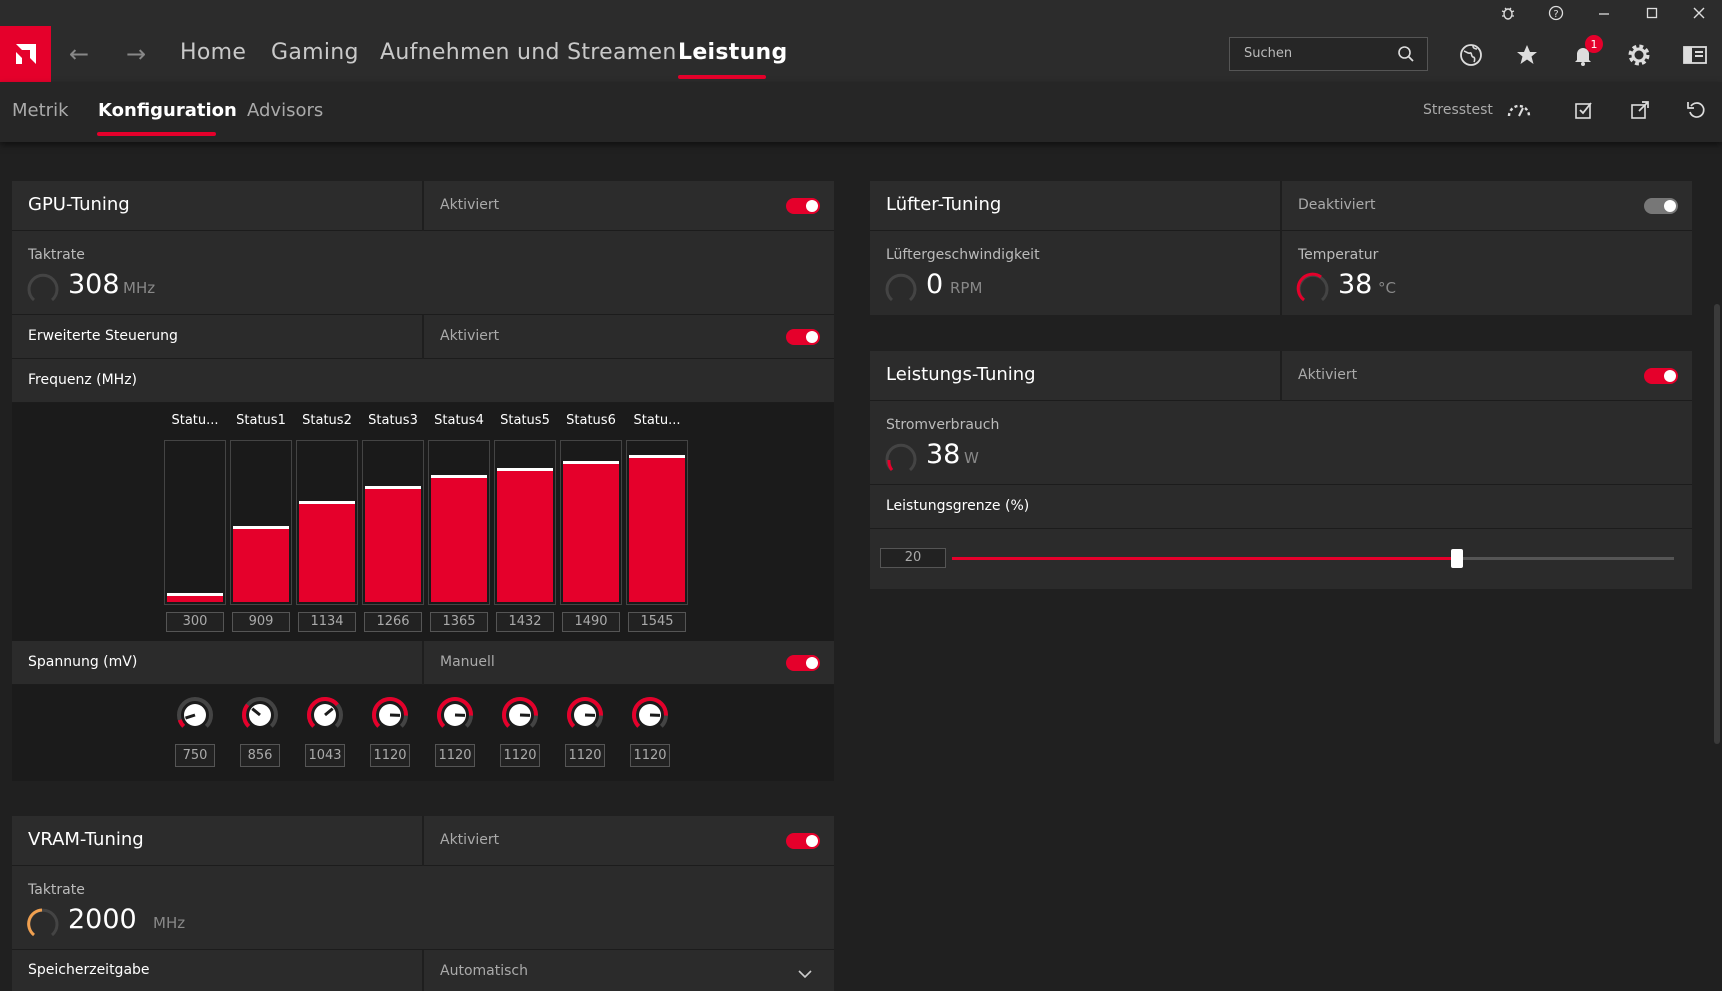 The image size is (1722, 991). I want to click on power-tuning-toggle, so click(1661, 376).